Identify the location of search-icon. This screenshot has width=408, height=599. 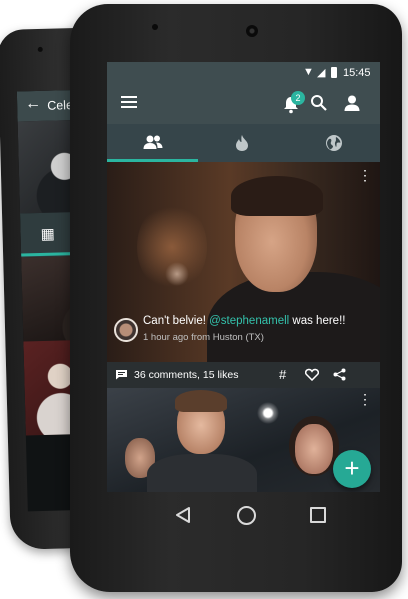
(319, 103).